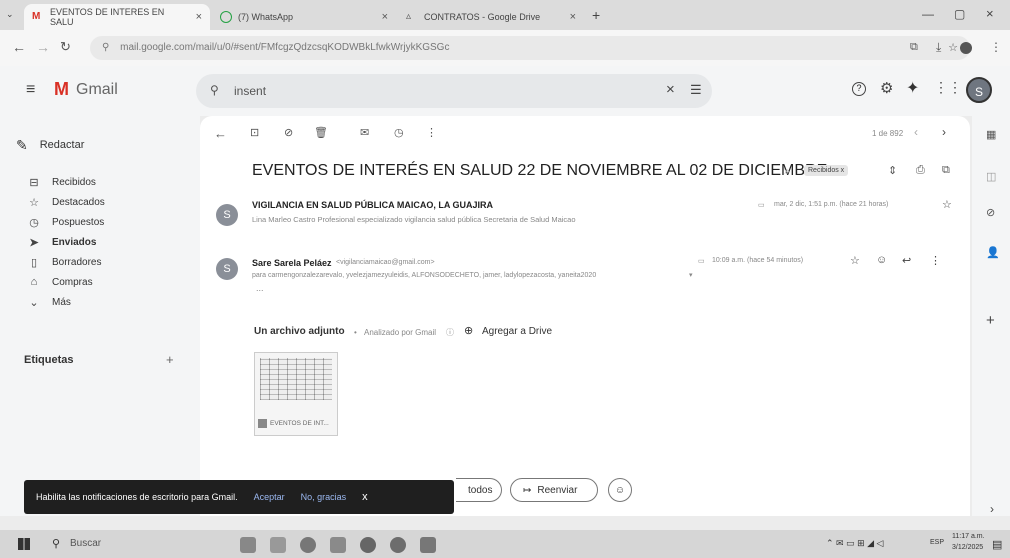  Describe the element at coordinates (292, 263) in the screenshot. I see `sender-name: Sare Sarela Peláez` at that location.